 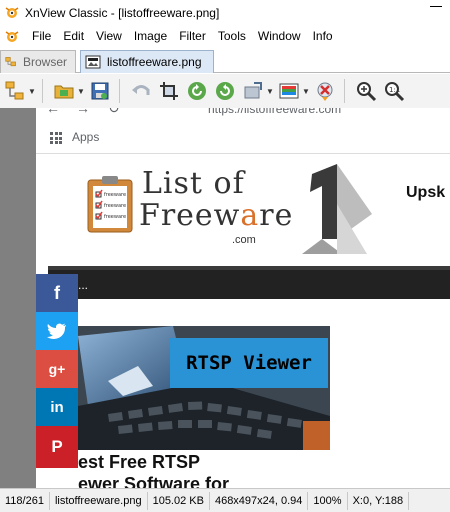 What do you see at coordinates (12, 12) in the screenshot?
I see `xnview-logo-icon` at bounding box center [12, 12].